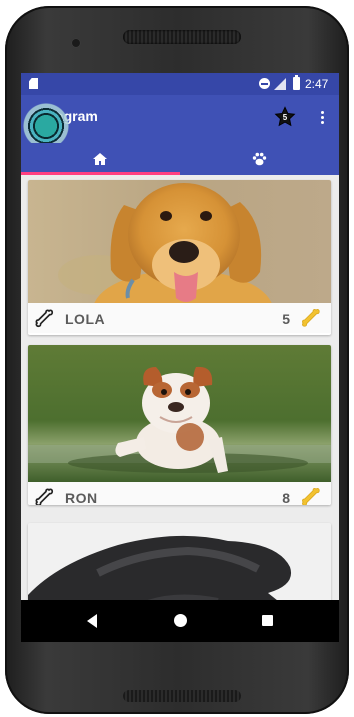  I want to click on tab-bar, so click(180, 159).